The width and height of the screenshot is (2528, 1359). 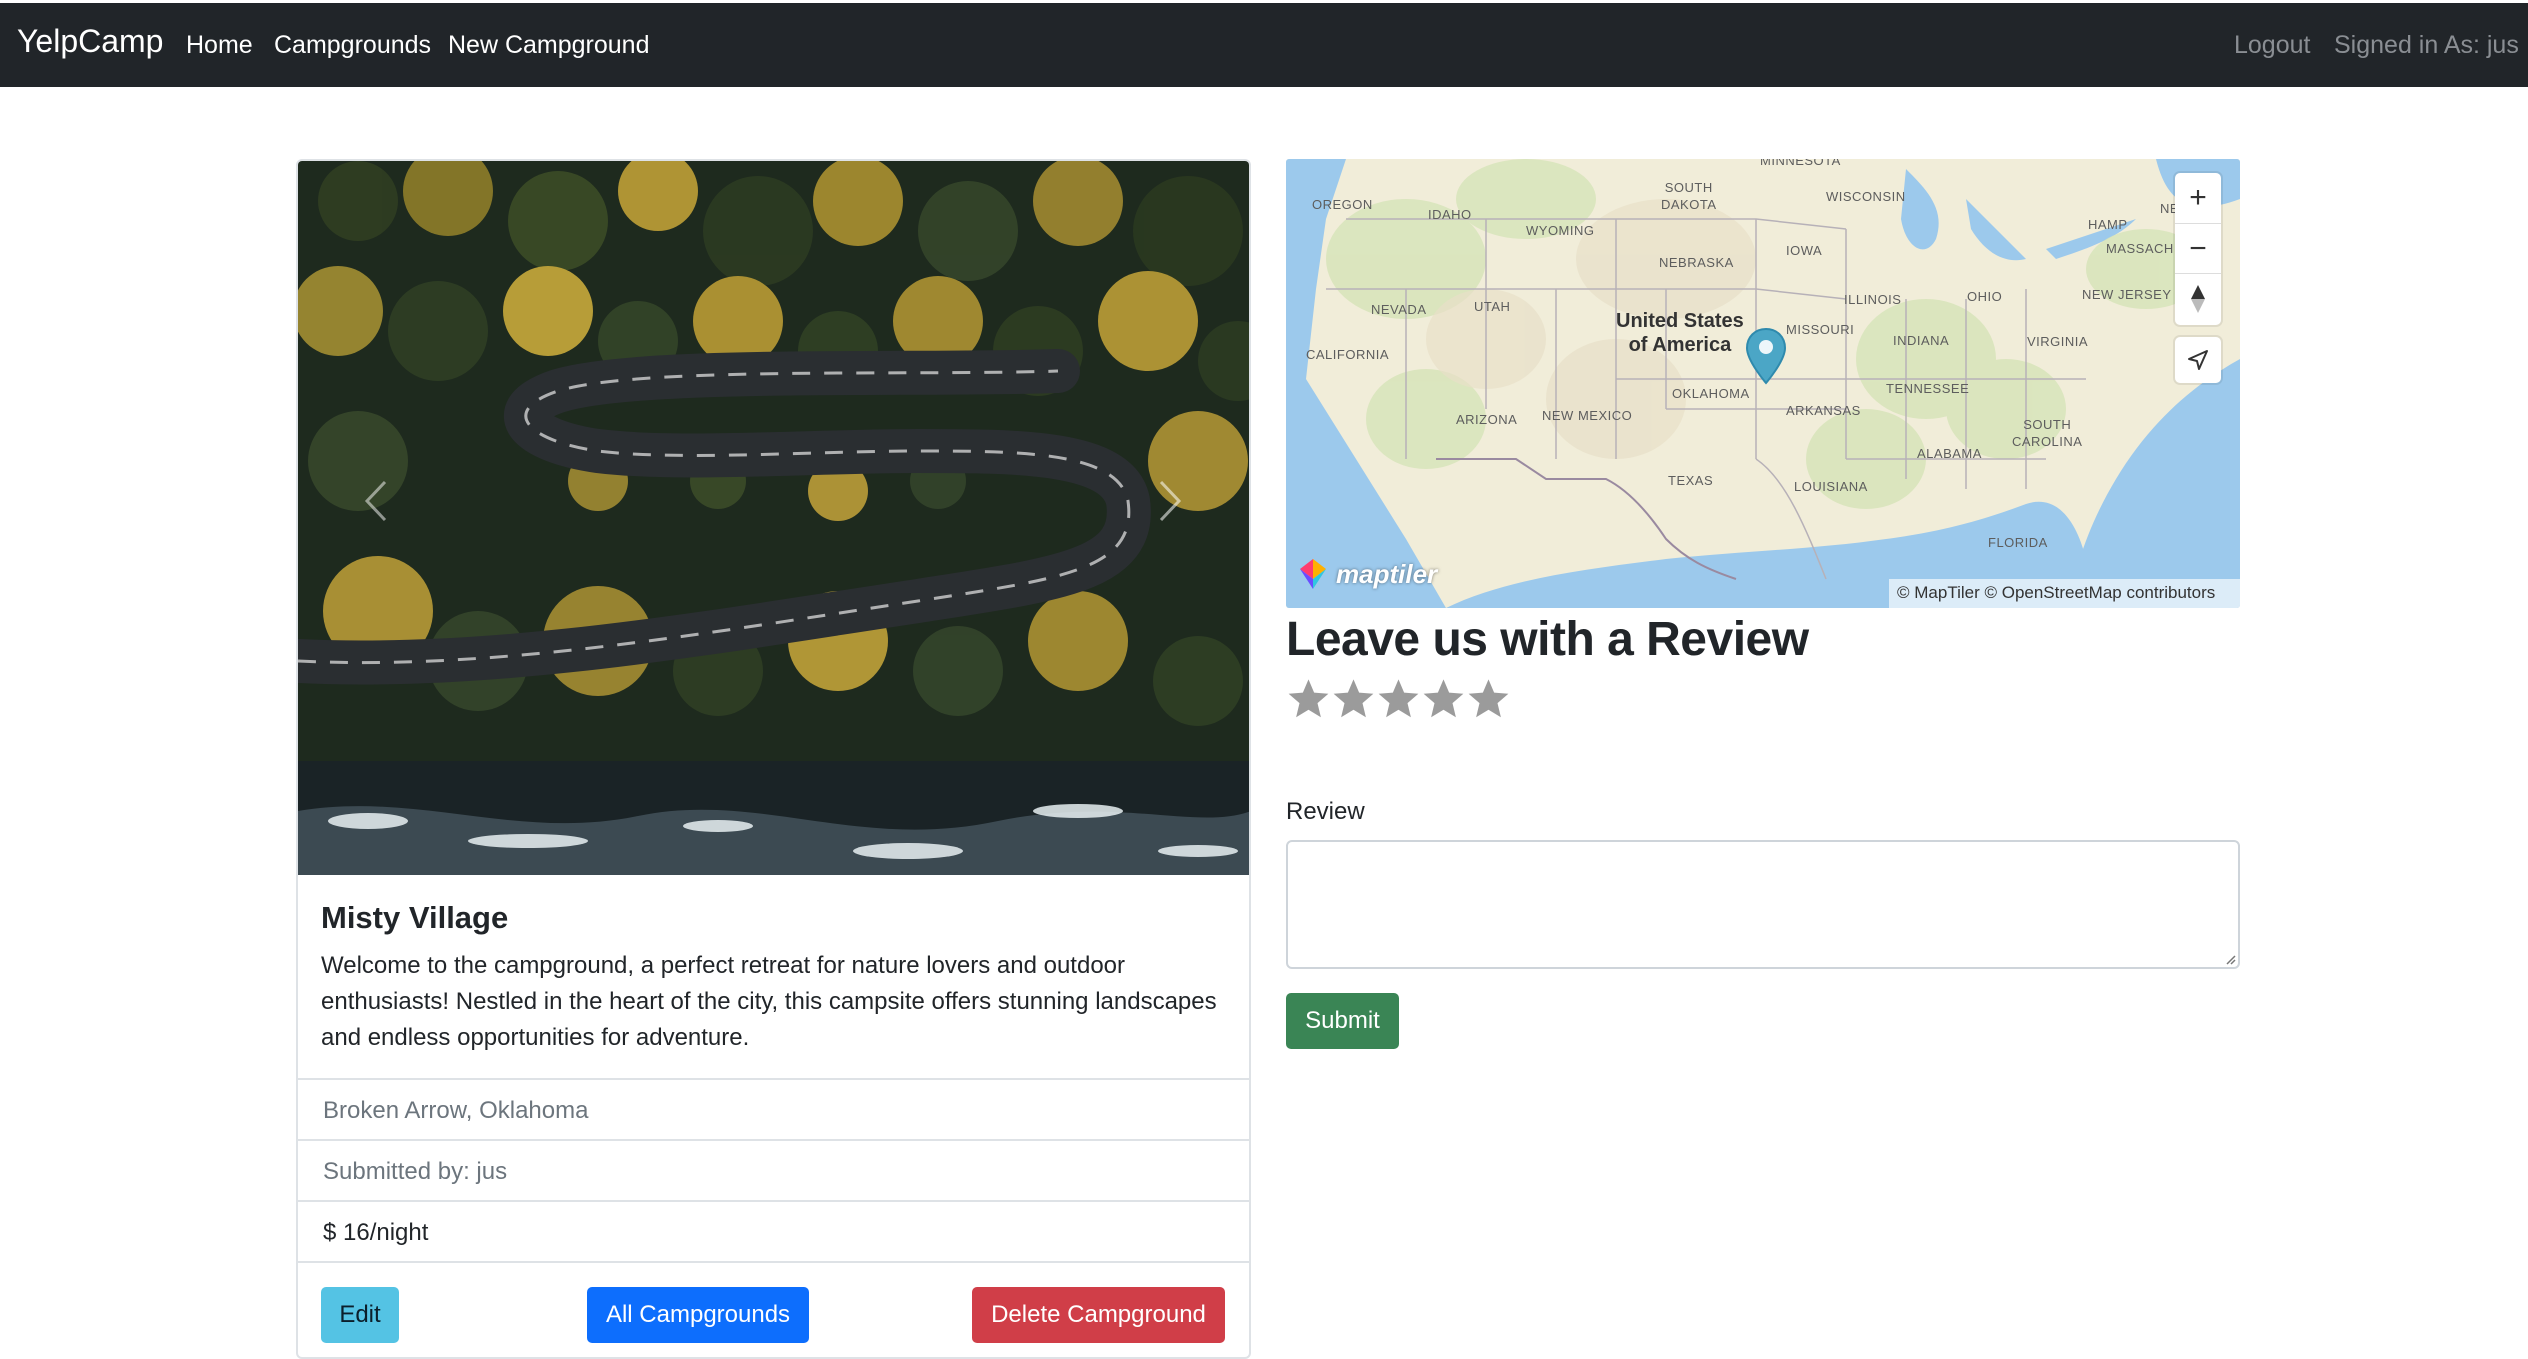 I want to click on review-label: Review, so click(x=1325, y=811).